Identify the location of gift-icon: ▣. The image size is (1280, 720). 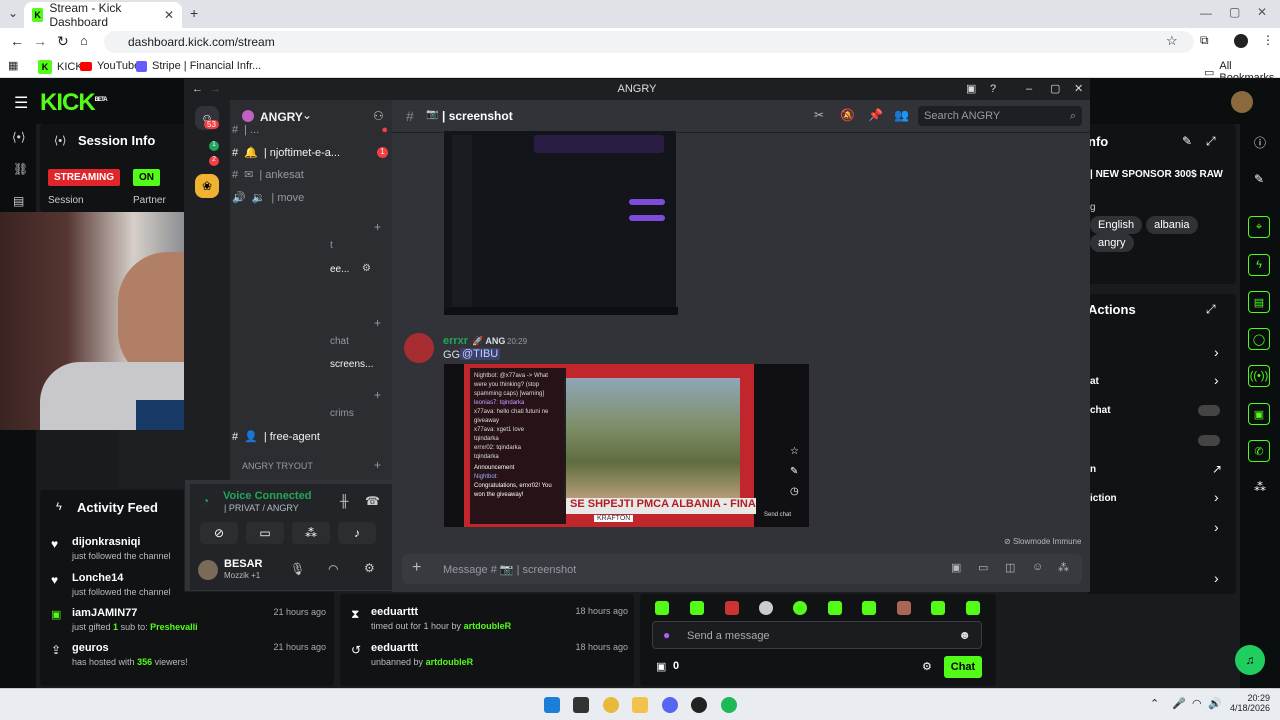
(956, 567).